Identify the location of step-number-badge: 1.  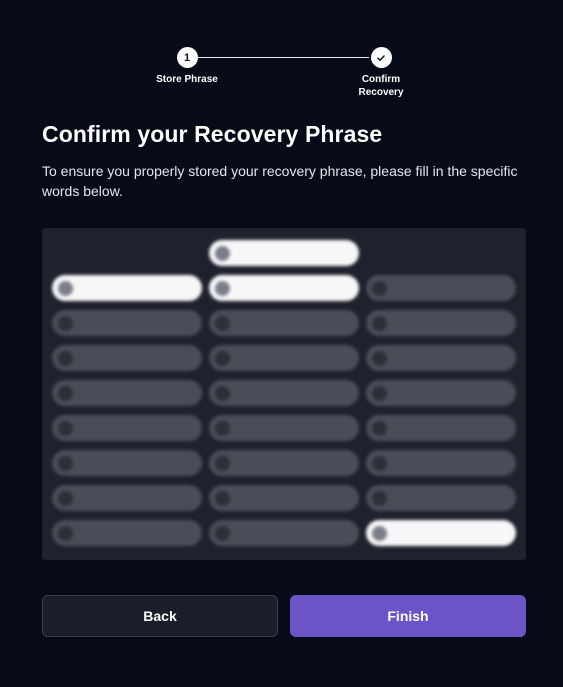
(187, 57).